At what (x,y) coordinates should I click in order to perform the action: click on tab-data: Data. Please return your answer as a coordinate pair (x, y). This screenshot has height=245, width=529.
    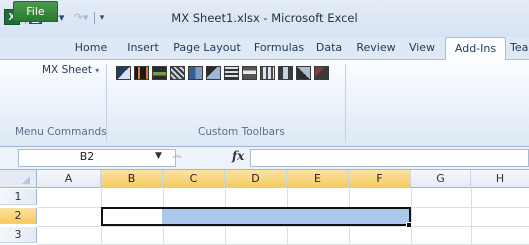
    Looking at the image, I should click on (329, 48).